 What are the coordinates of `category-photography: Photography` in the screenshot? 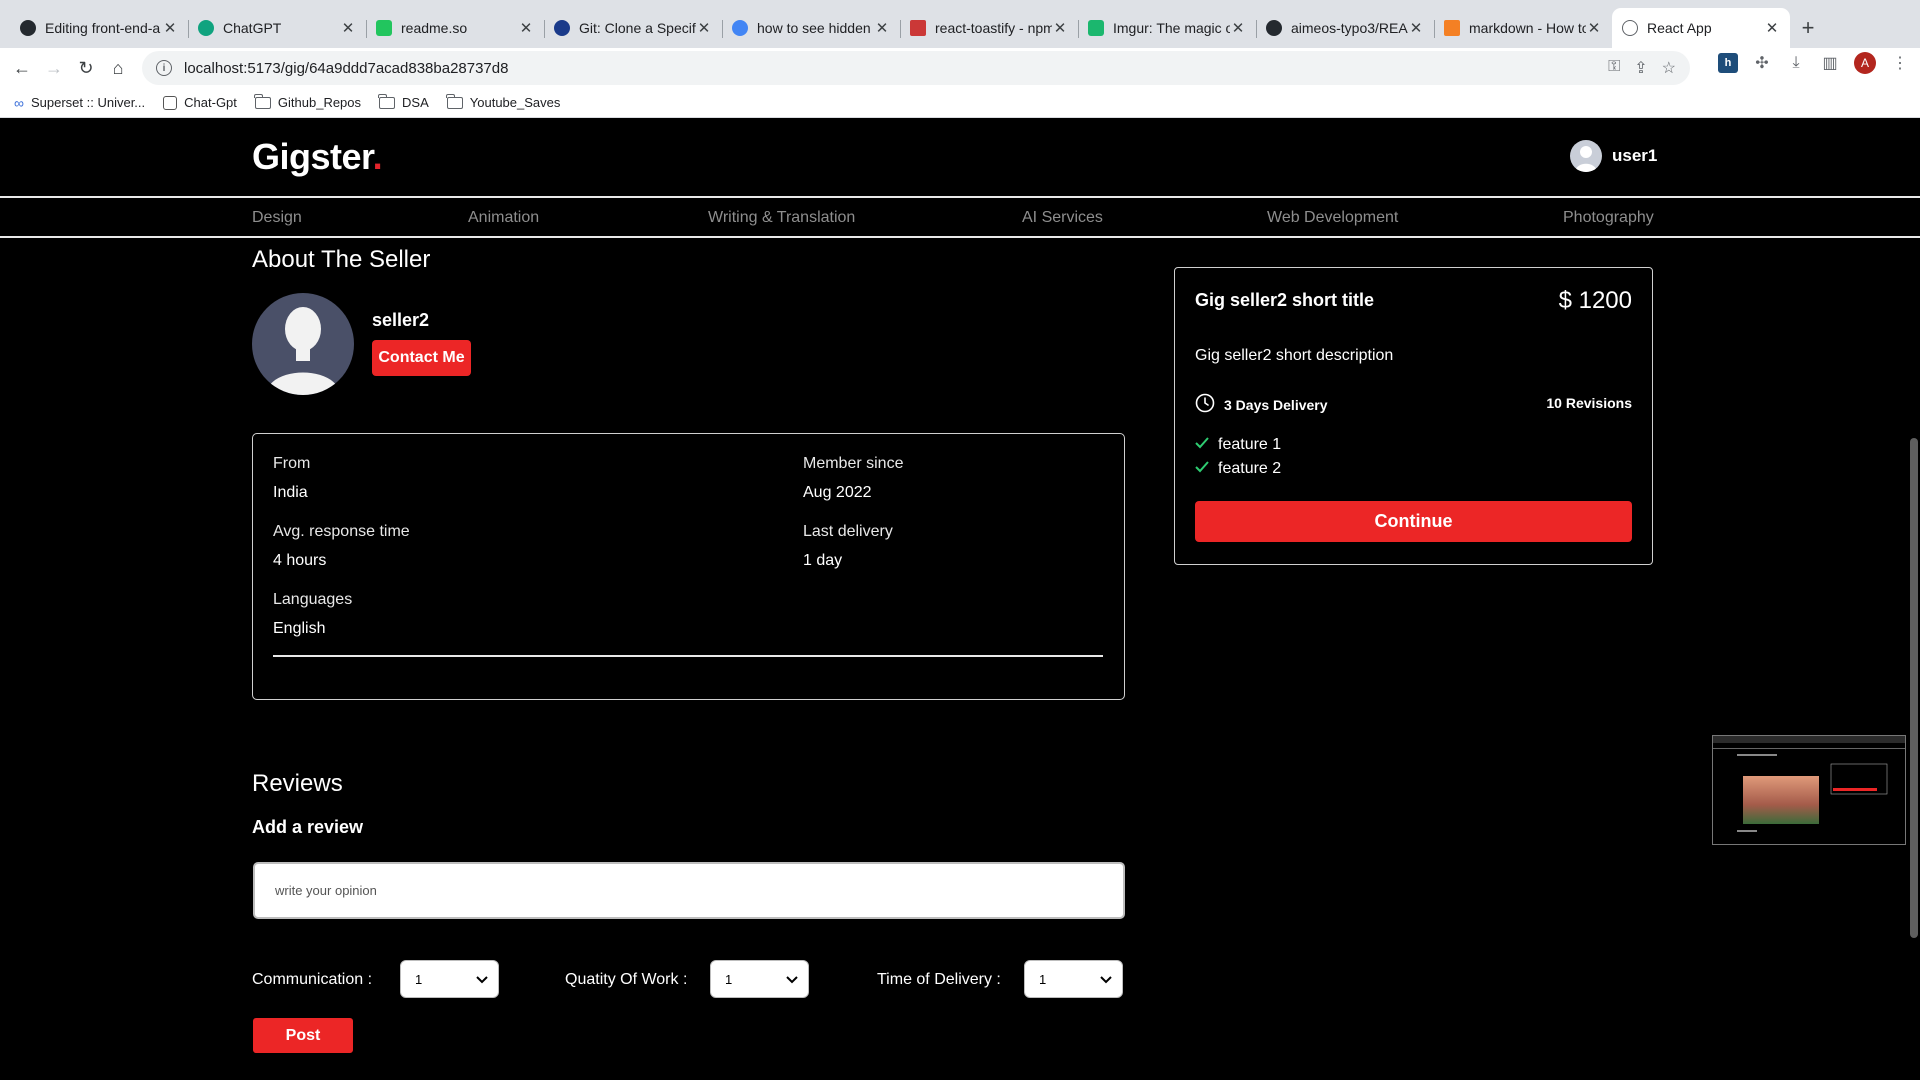 It's located at (1608, 218).